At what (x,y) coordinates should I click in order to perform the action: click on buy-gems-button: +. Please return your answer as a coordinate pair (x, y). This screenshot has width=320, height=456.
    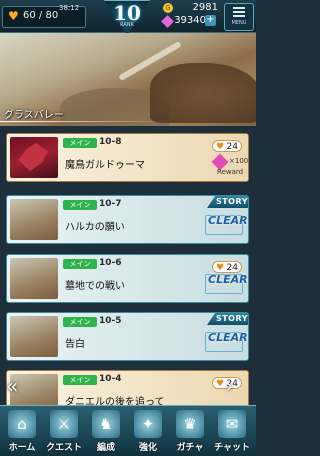
    Looking at the image, I should click on (210, 20).